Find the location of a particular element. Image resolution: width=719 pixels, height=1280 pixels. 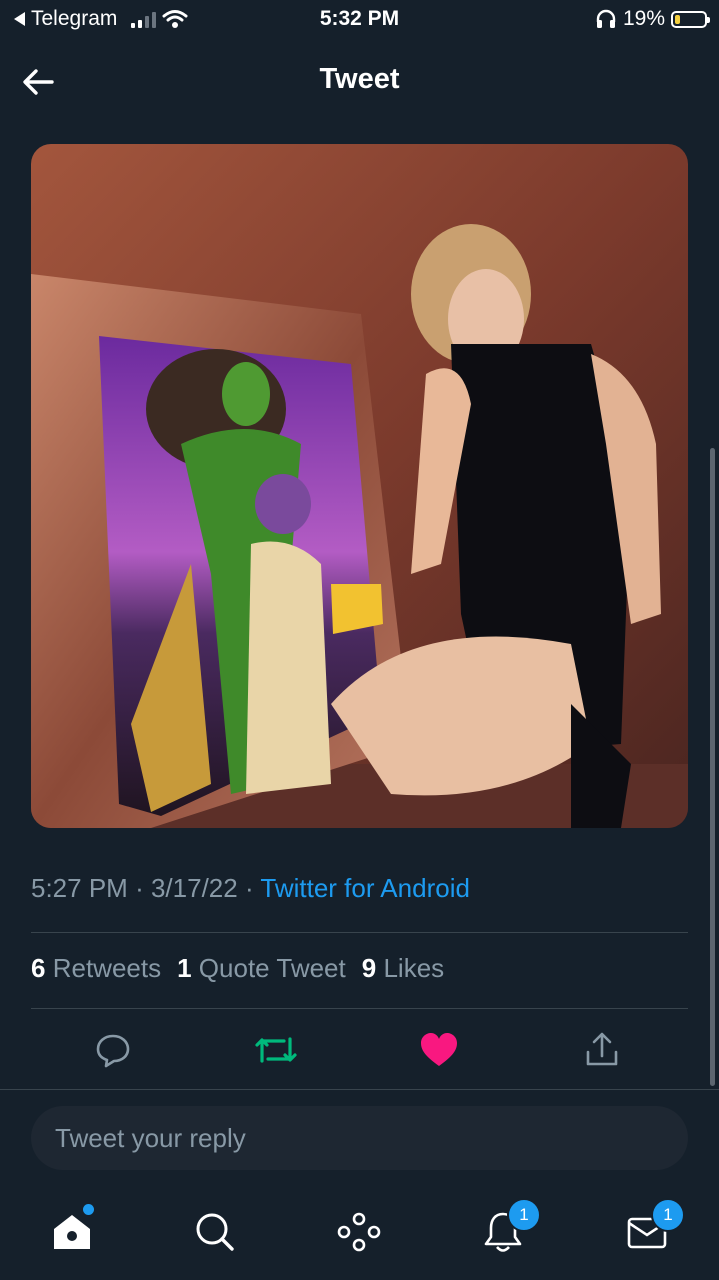

spaces-icon is located at coordinates (359, 1232).